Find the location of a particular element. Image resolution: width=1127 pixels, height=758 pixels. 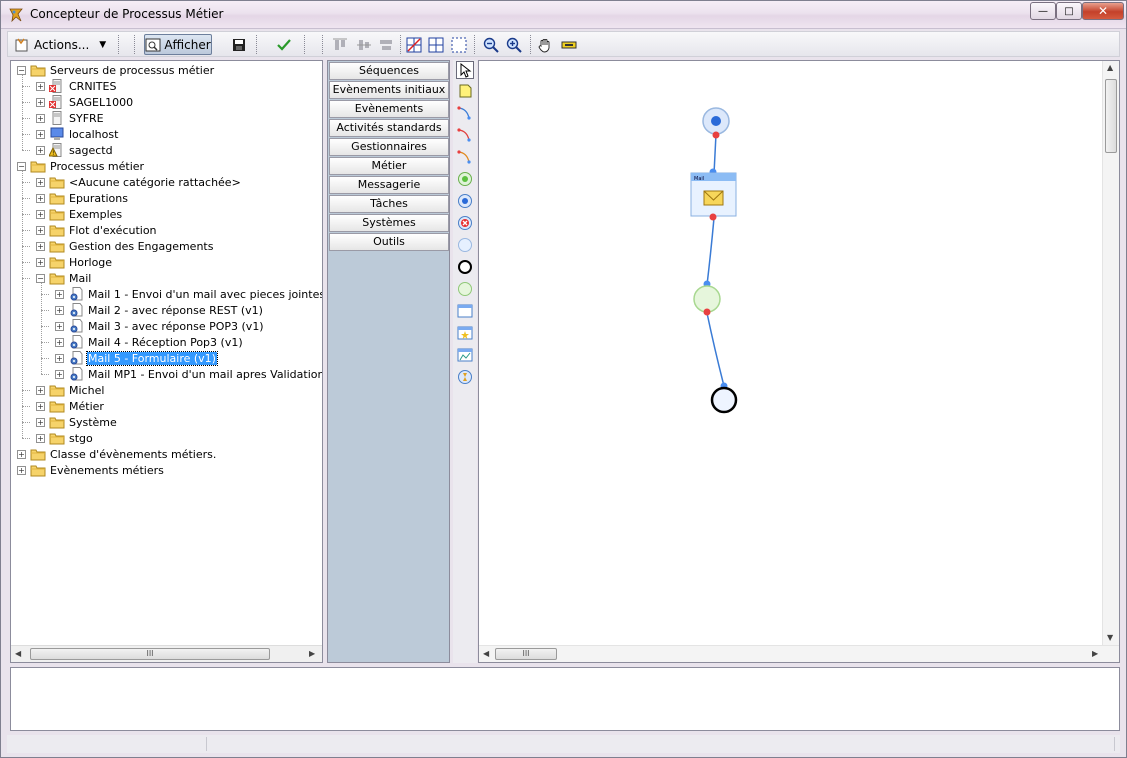

tree-item: + stgo is located at coordinates (65, 438).